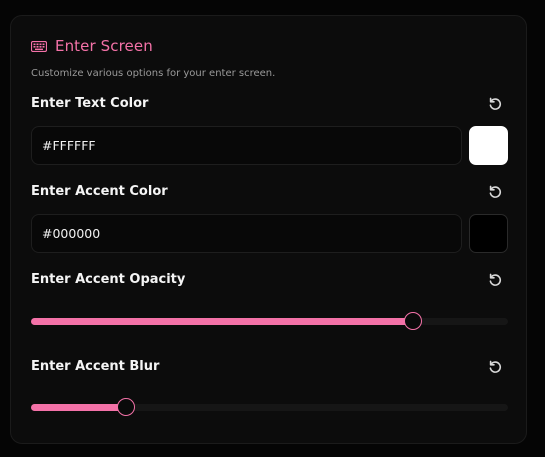 Image resolution: width=545 pixels, height=457 pixels. I want to click on reset-accent-blur-button, so click(495, 367).